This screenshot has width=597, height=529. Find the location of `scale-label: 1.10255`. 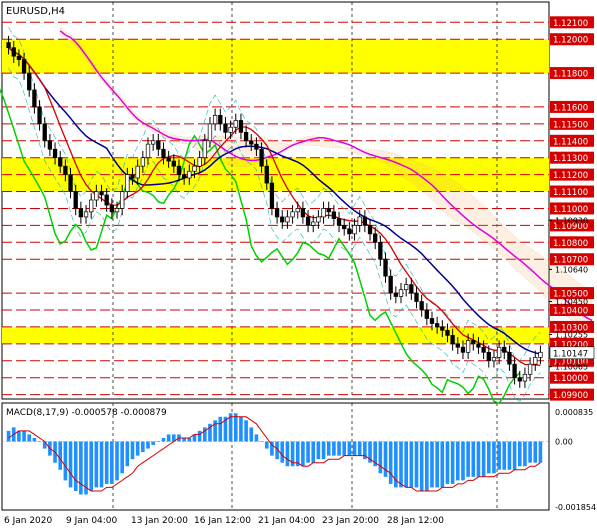

scale-label: 1.10255 is located at coordinates (571, 335).